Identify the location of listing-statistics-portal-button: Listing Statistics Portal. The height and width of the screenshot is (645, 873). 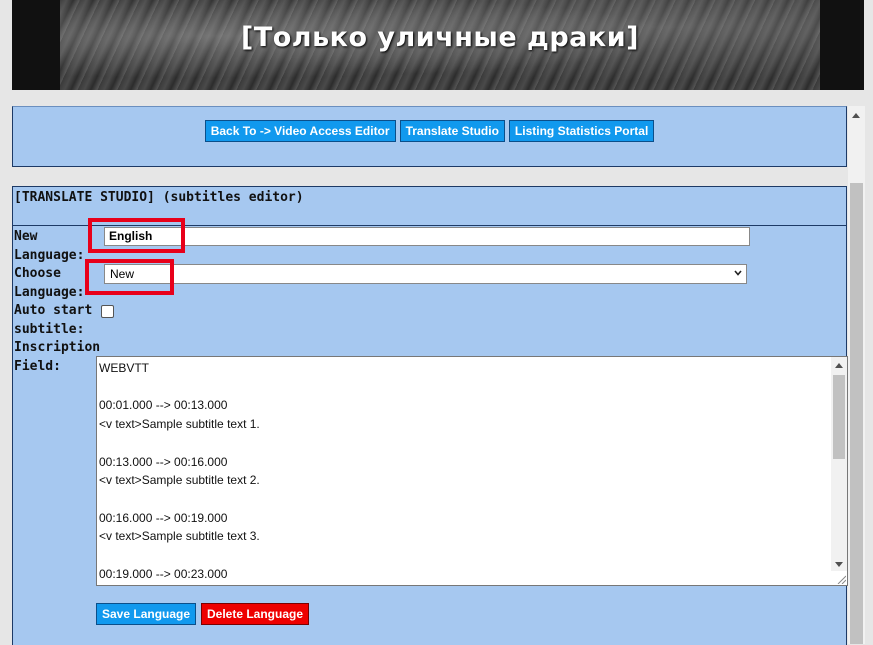
(581, 131).